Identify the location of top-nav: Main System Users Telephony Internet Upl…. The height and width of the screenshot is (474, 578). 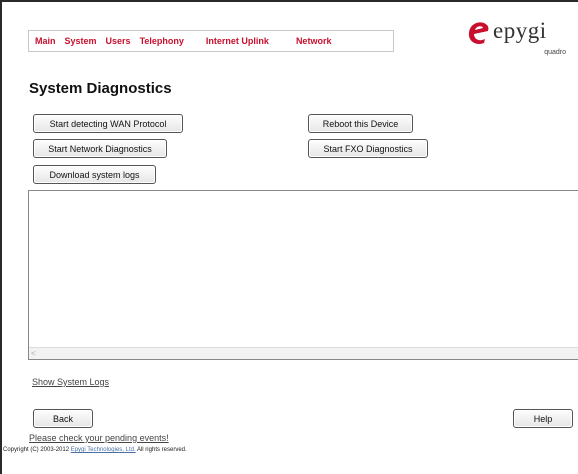
(211, 41).